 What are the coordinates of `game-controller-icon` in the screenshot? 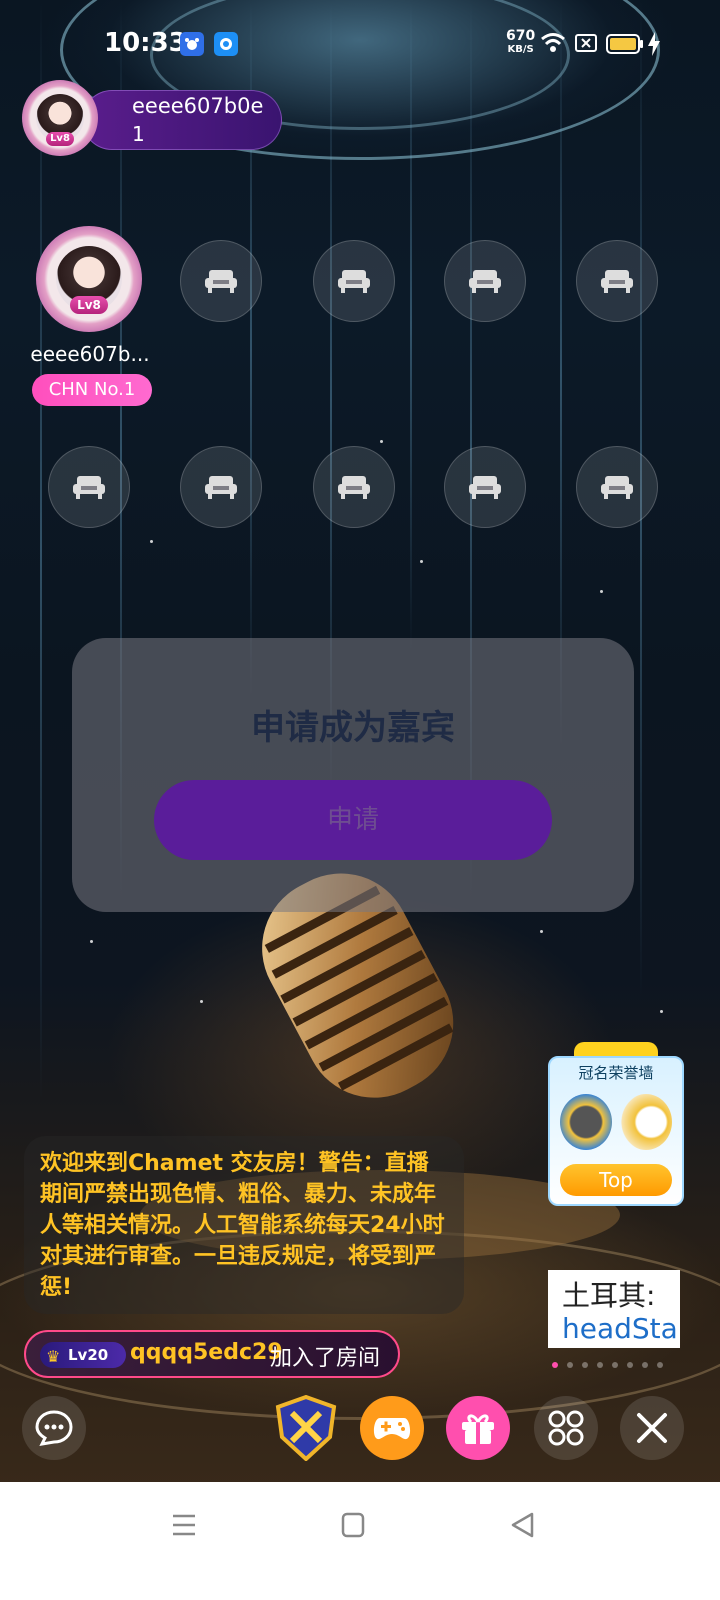 It's located at (392, 1429).